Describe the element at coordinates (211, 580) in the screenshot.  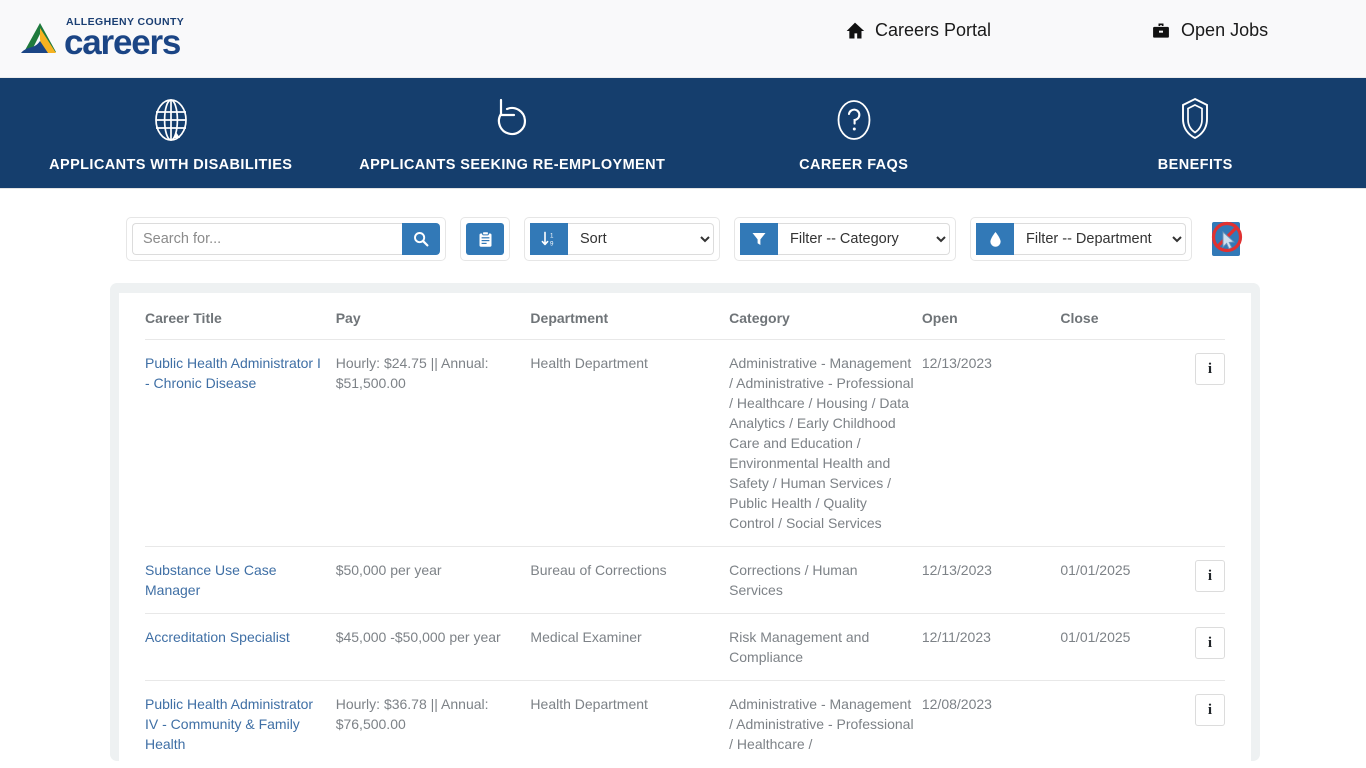
I see `job-title-link: Substance Use Case Manager` at that location.